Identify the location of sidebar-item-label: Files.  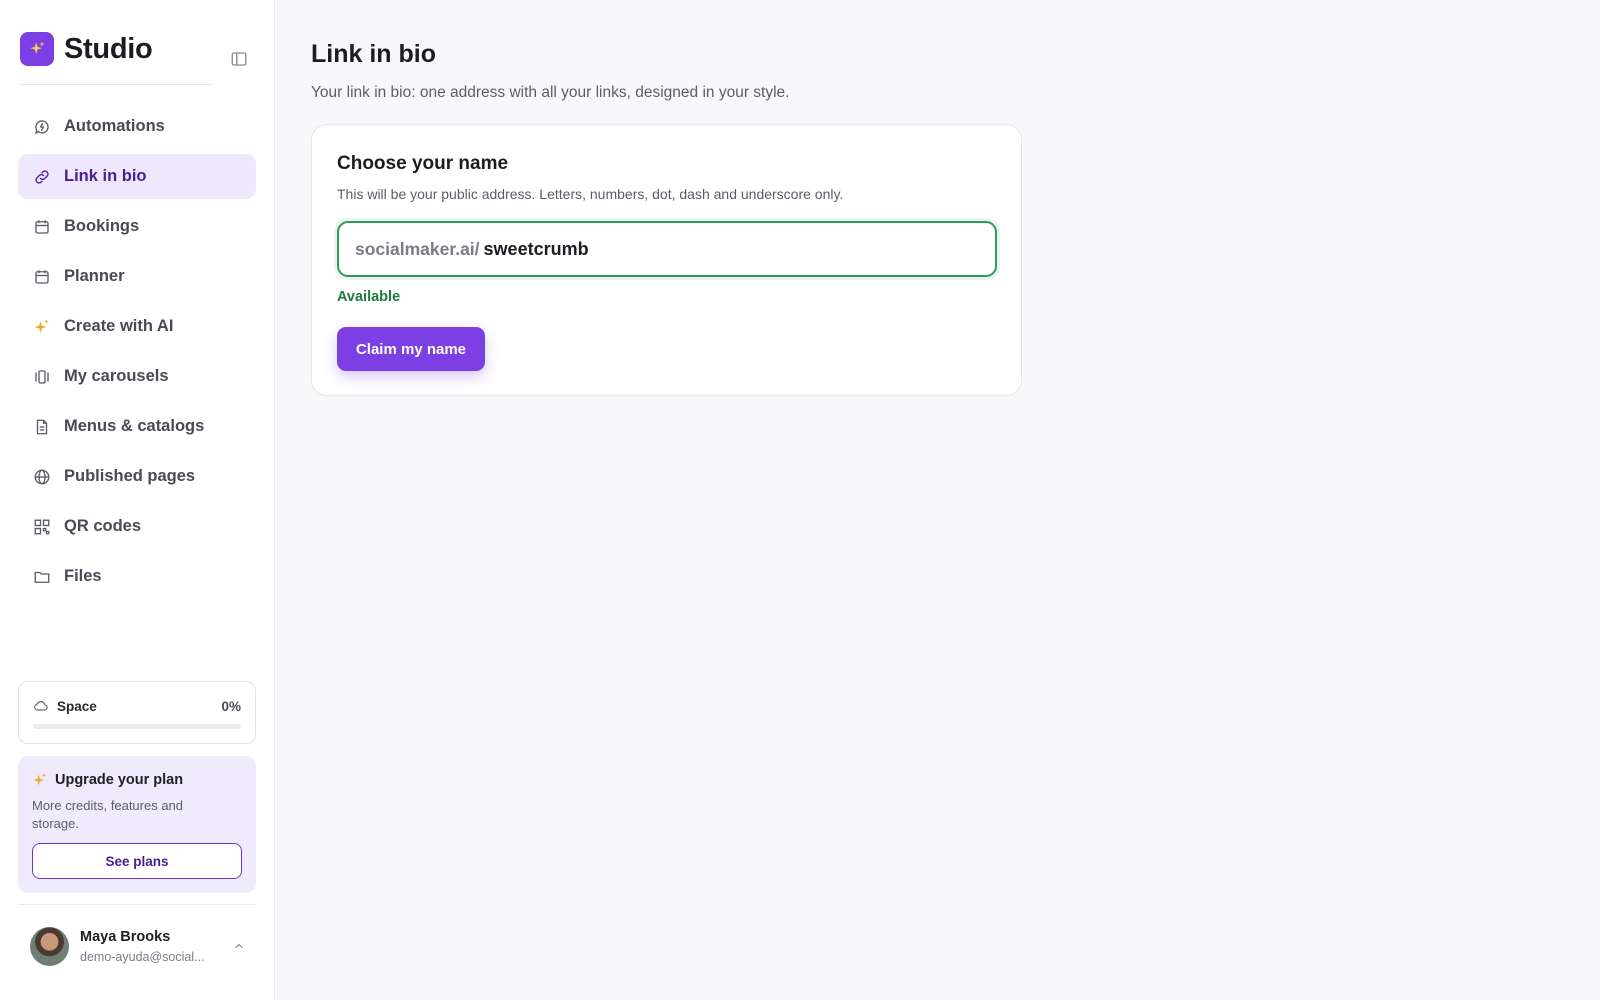
(83, 576).